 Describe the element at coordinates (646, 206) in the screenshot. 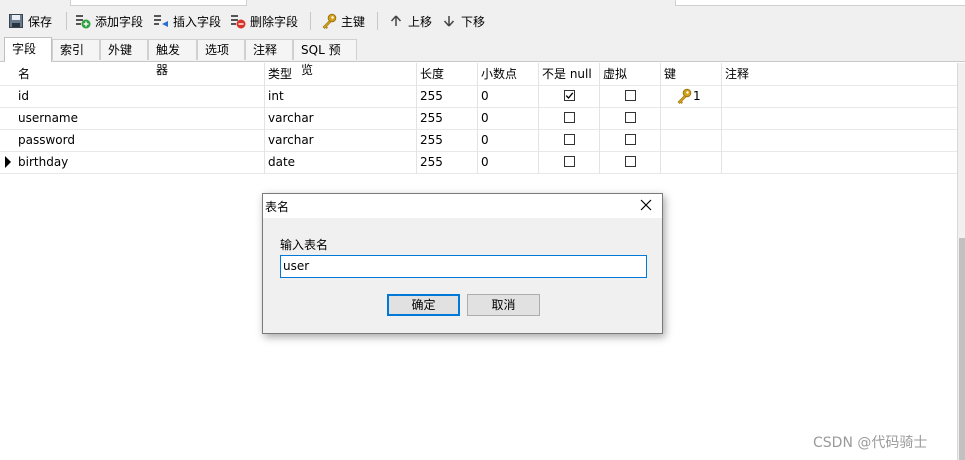

I see `close-icon` at that location.